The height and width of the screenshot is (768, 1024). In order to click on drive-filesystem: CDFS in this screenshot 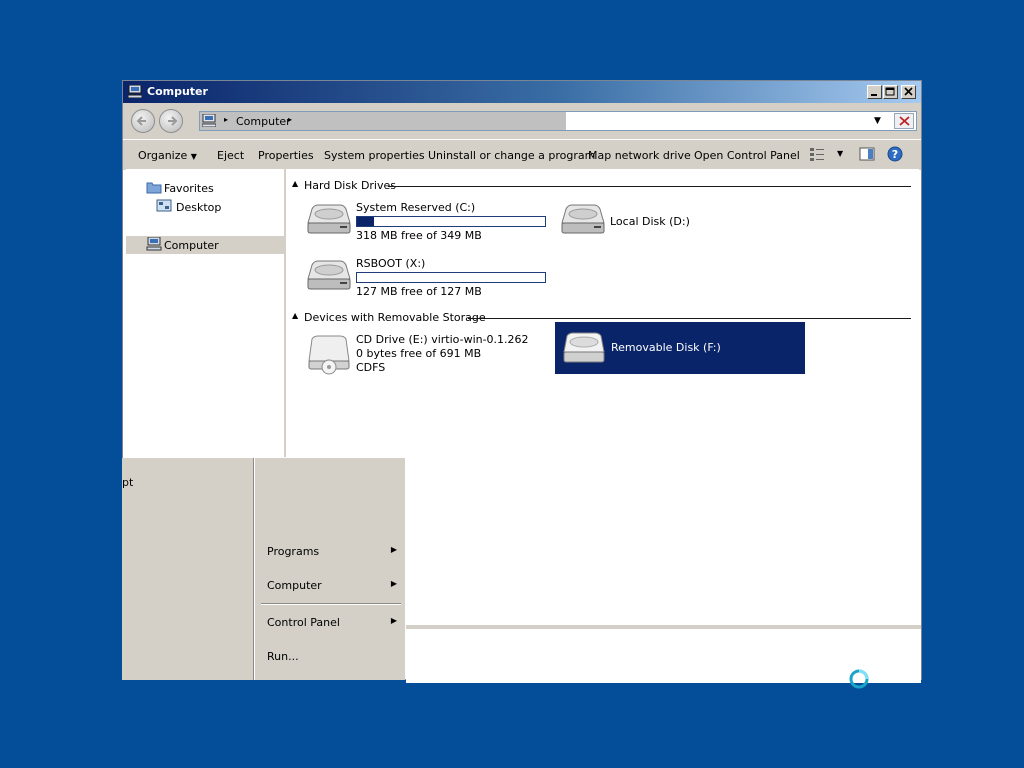, I will do `click(371, 367)`.